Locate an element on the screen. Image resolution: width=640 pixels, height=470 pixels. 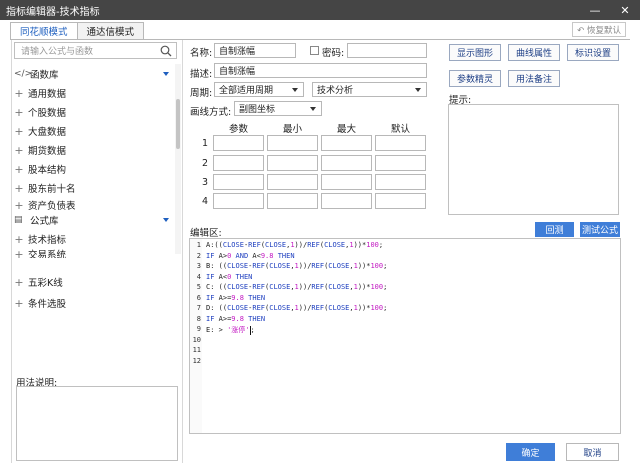
password-checkbox is located at coordinates (314, 50).